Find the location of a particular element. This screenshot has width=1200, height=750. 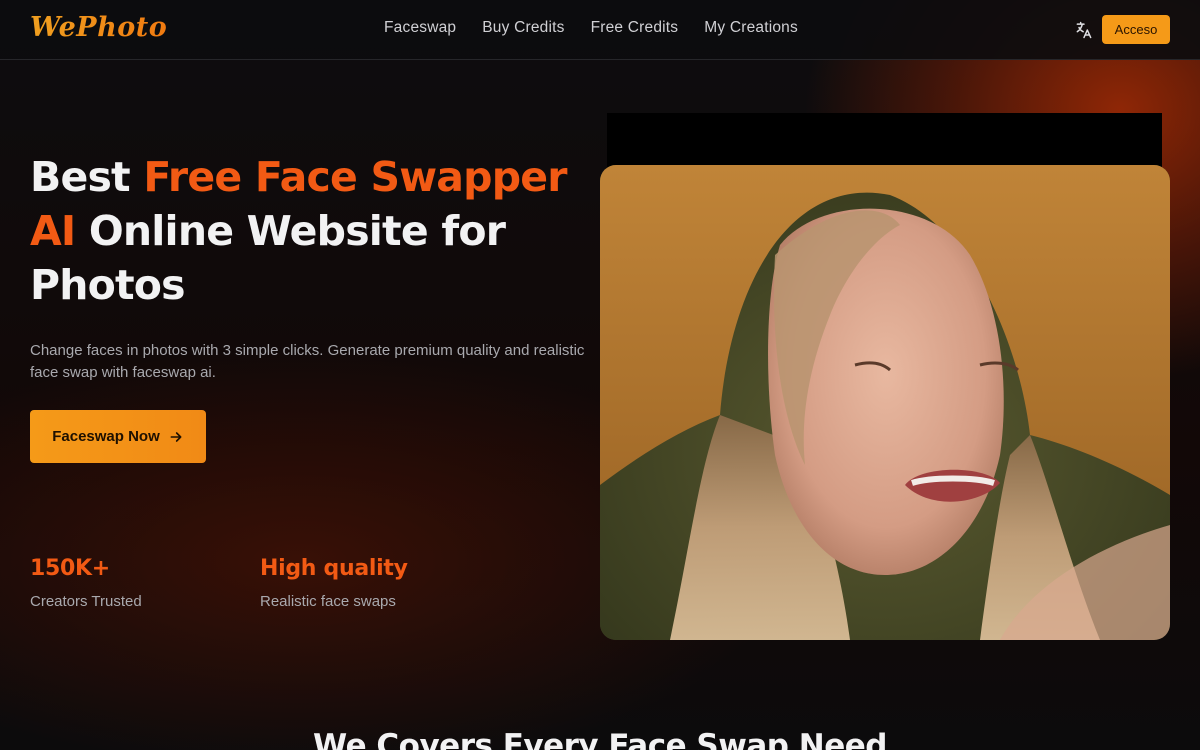

arrow-right-icon is located at coordinates (176, 436).